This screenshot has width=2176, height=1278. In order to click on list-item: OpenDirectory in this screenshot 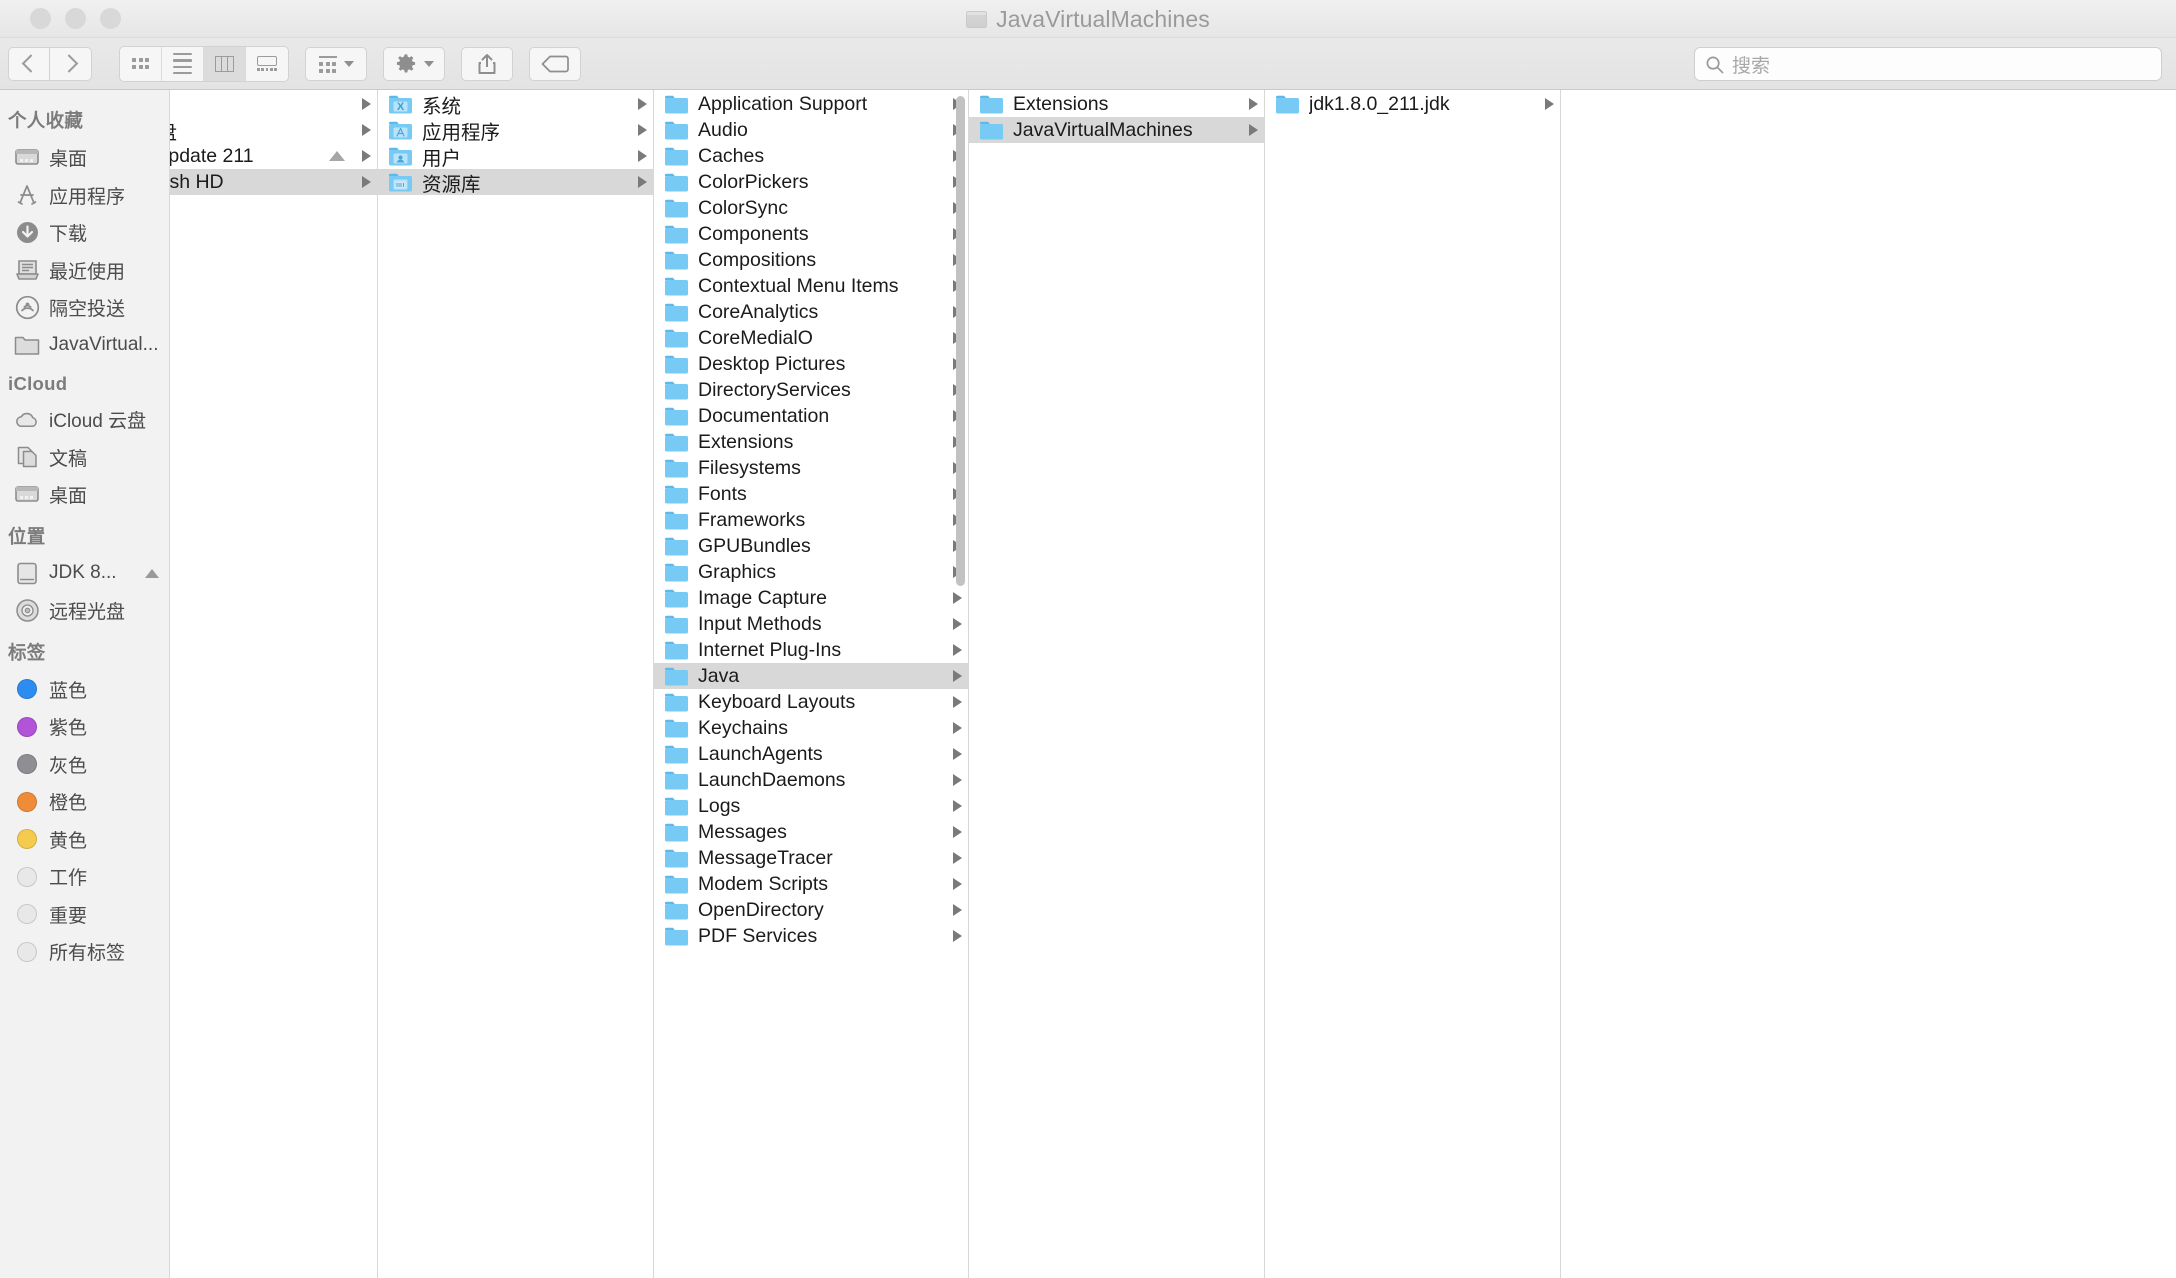, I will do `click(811, 910)`.